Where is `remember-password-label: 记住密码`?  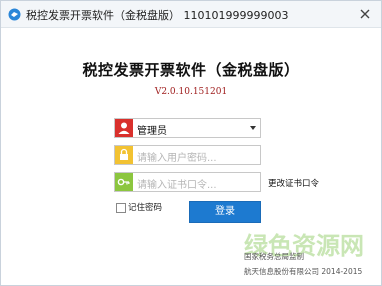
remember-password-label: 记住密码 is located at coordinates (145, 207).